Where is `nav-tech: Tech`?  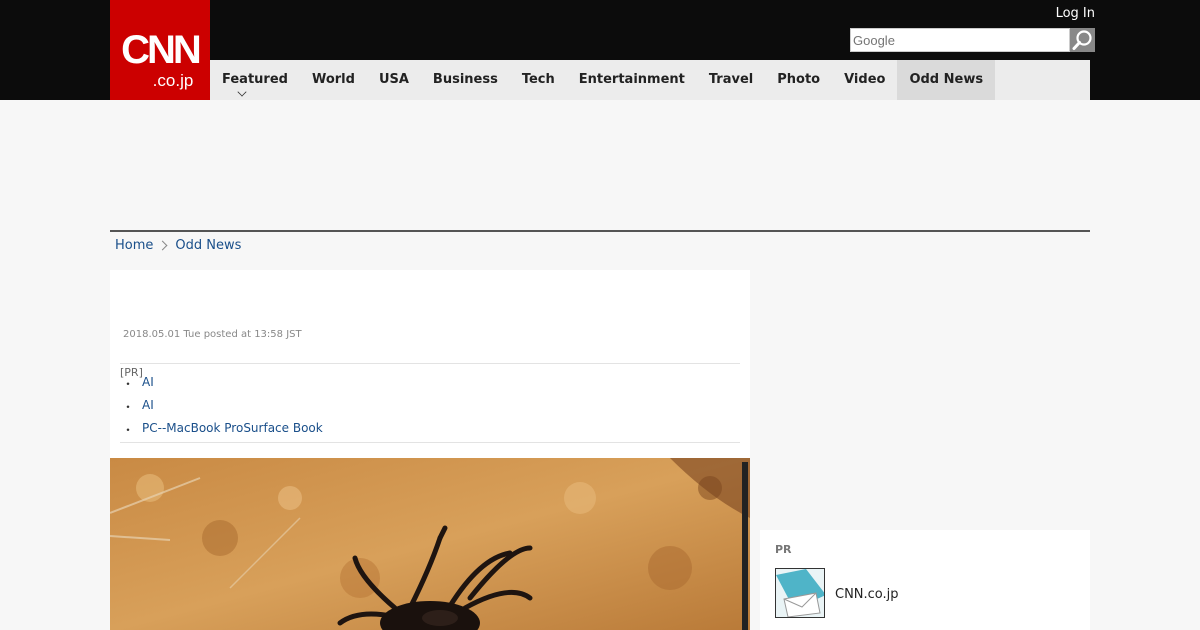 nav-tech: Tech is located at coordinates (538, 80).